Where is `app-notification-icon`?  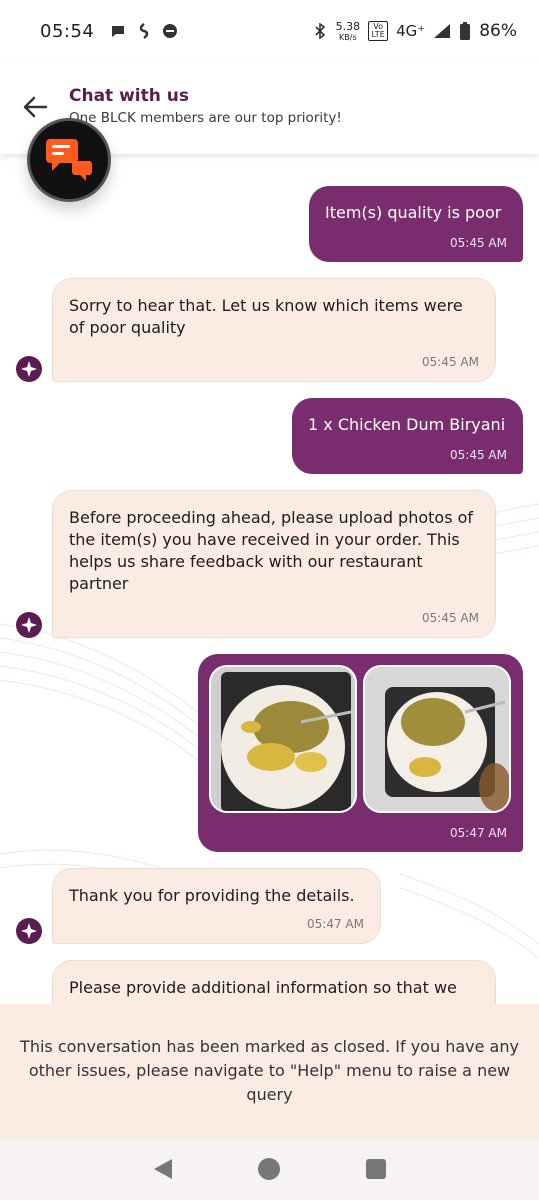
app-notification-icon is located at coordinates (144, 31).